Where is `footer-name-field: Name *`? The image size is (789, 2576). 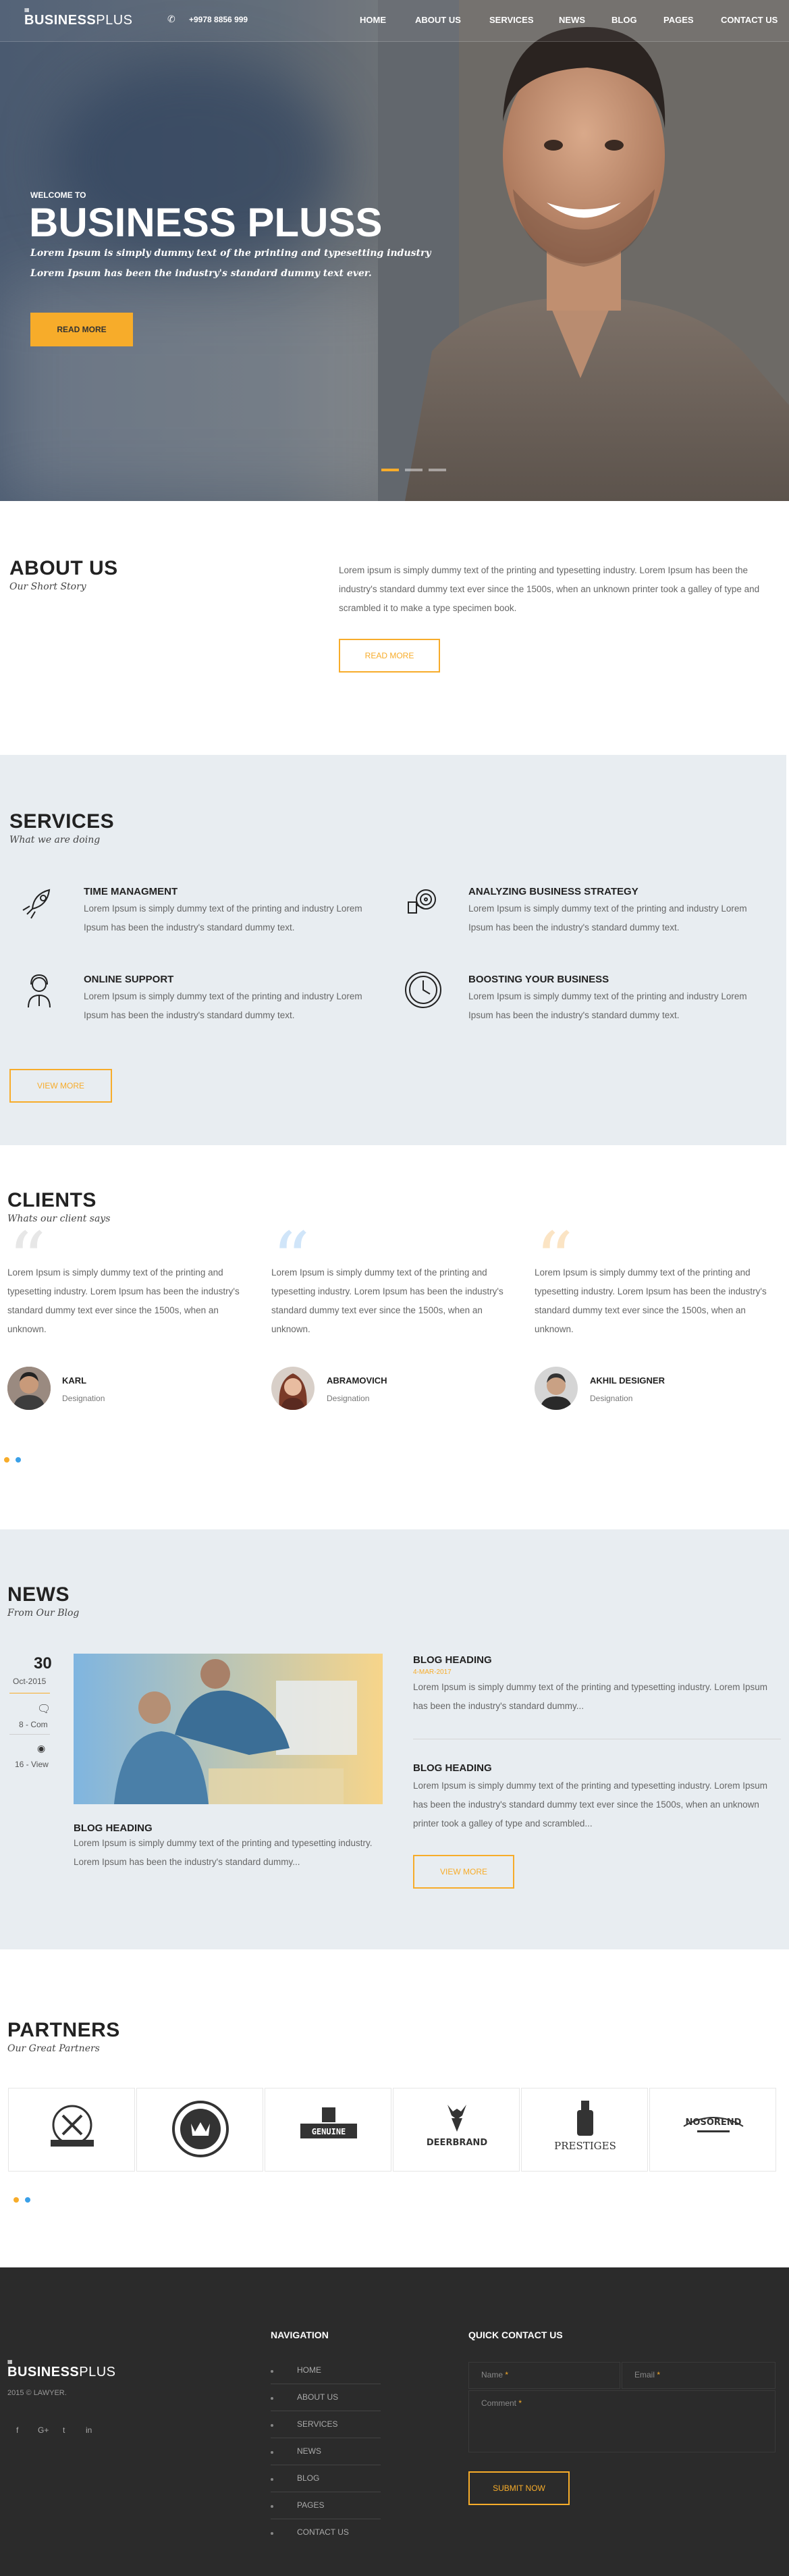
footer-name-field: Name * is located at coordinates (544, 2375).